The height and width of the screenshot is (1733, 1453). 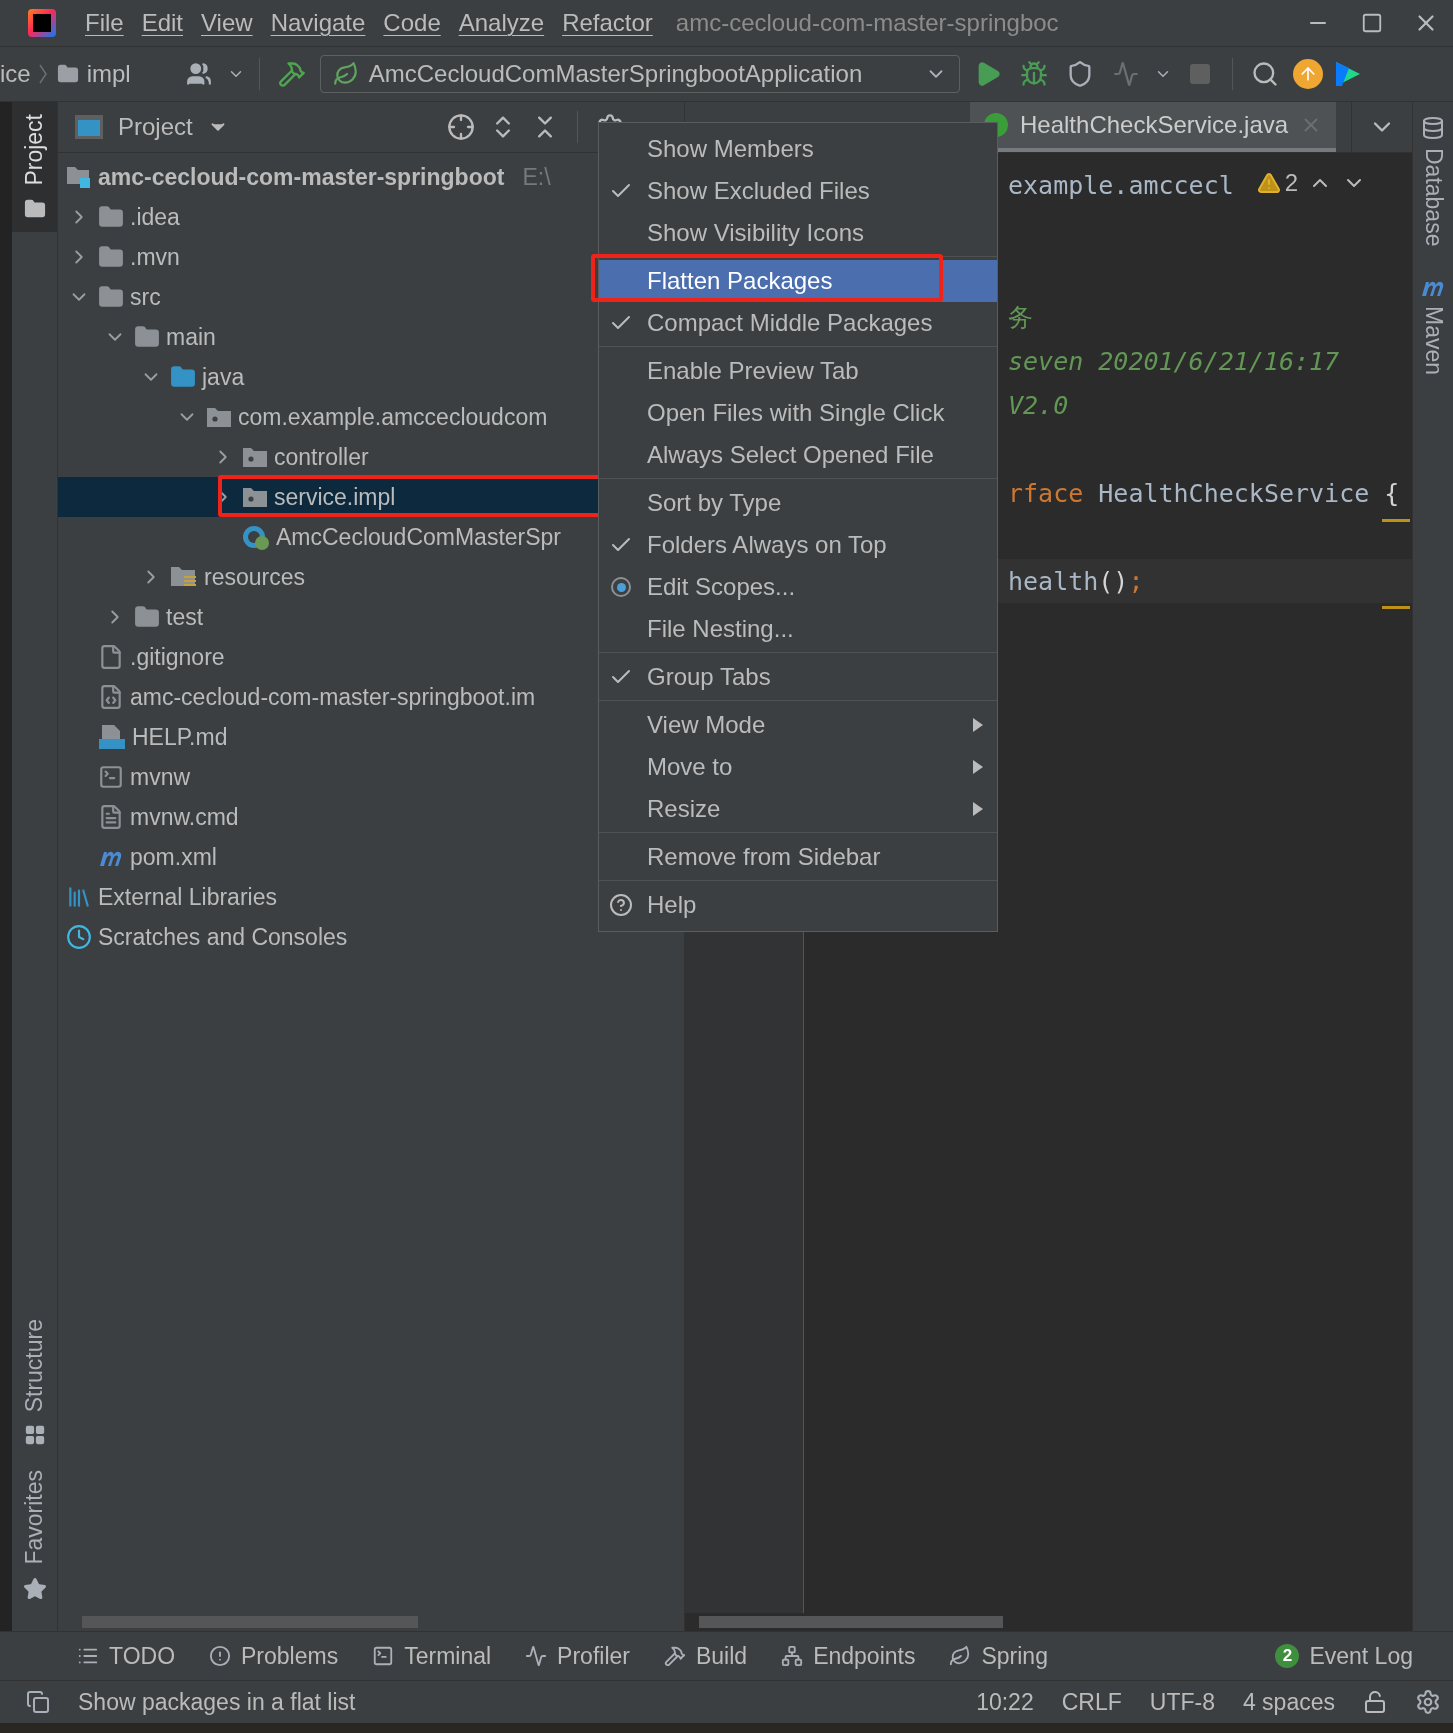 I want to click on tool-window-button: Endpoints, so click(x=848, y=1656).